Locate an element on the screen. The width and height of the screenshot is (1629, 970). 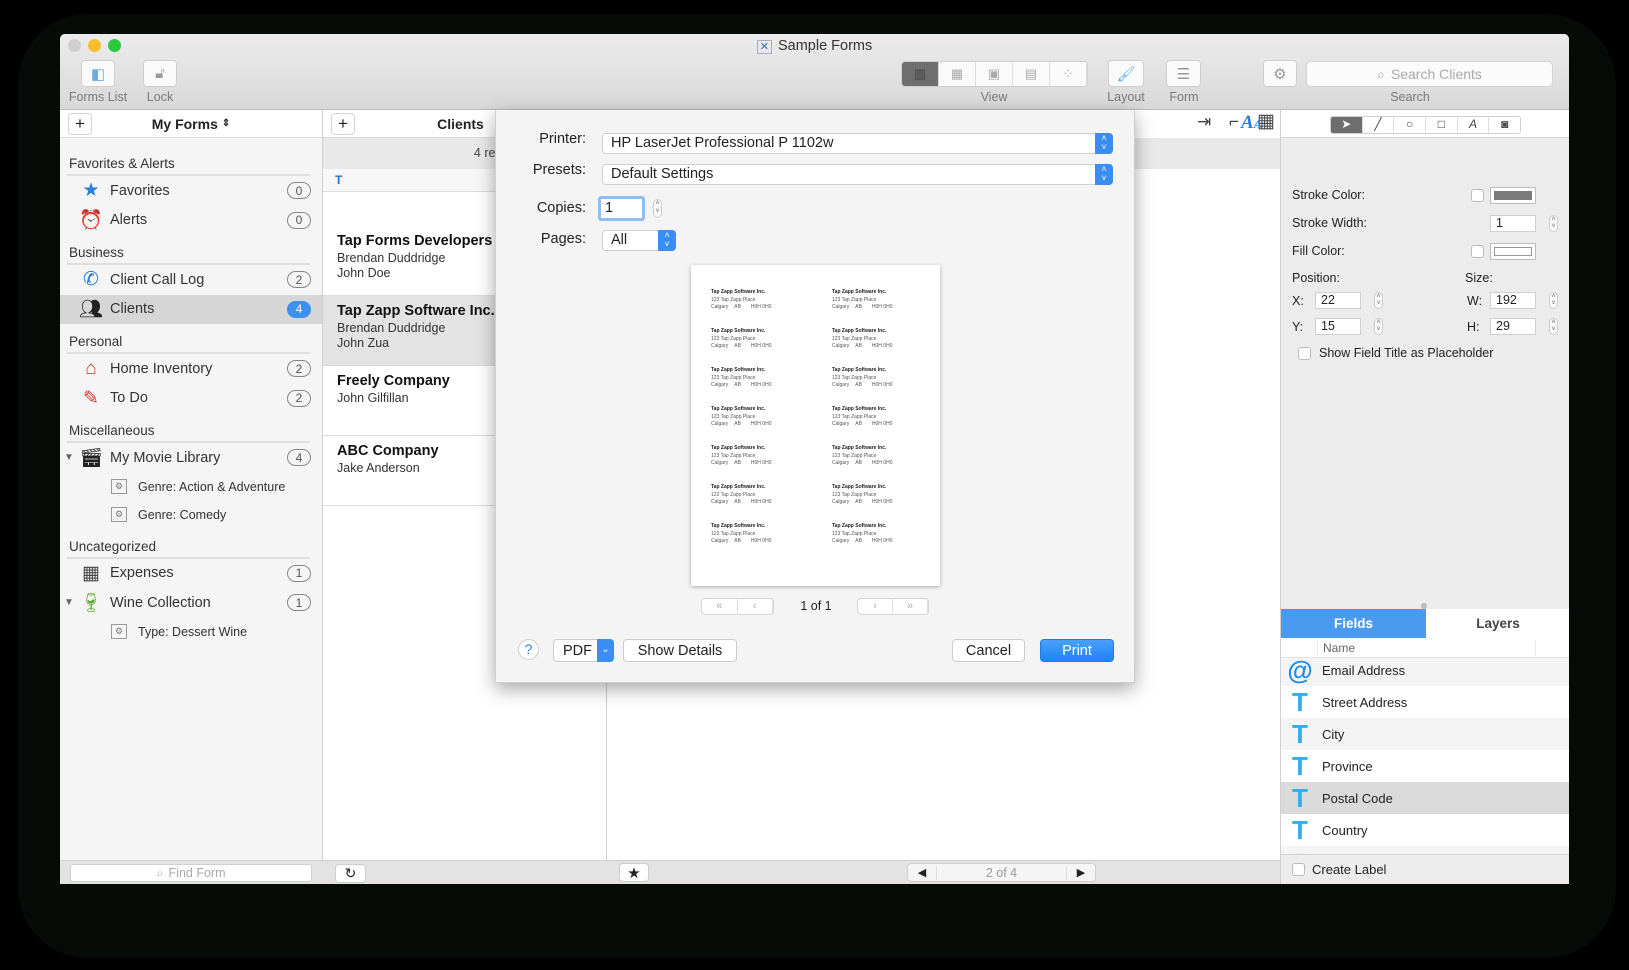
y-field: 15 is located at coordinates (1338, 326).